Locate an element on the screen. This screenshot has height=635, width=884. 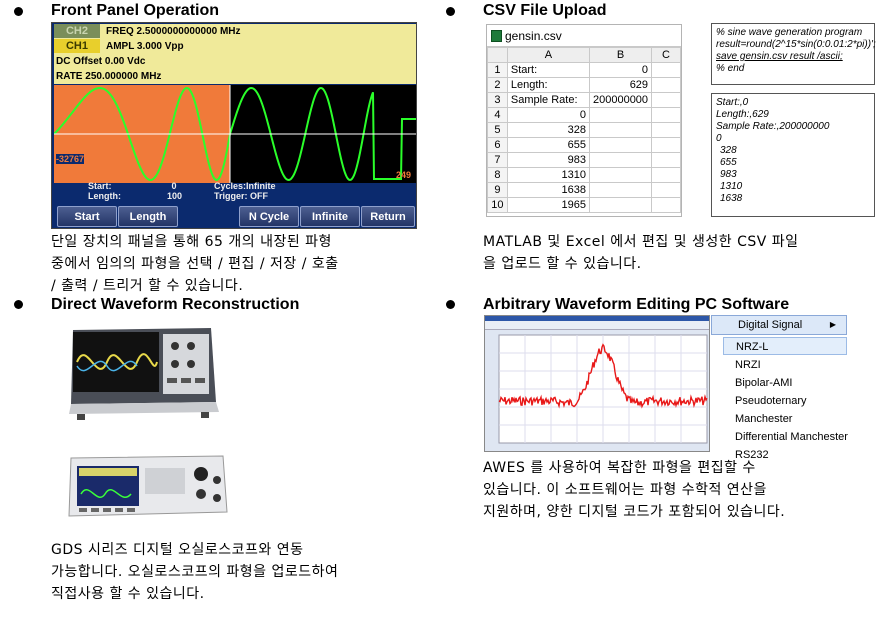
file-name: gensin.csv is located at coordinates (533, 36).